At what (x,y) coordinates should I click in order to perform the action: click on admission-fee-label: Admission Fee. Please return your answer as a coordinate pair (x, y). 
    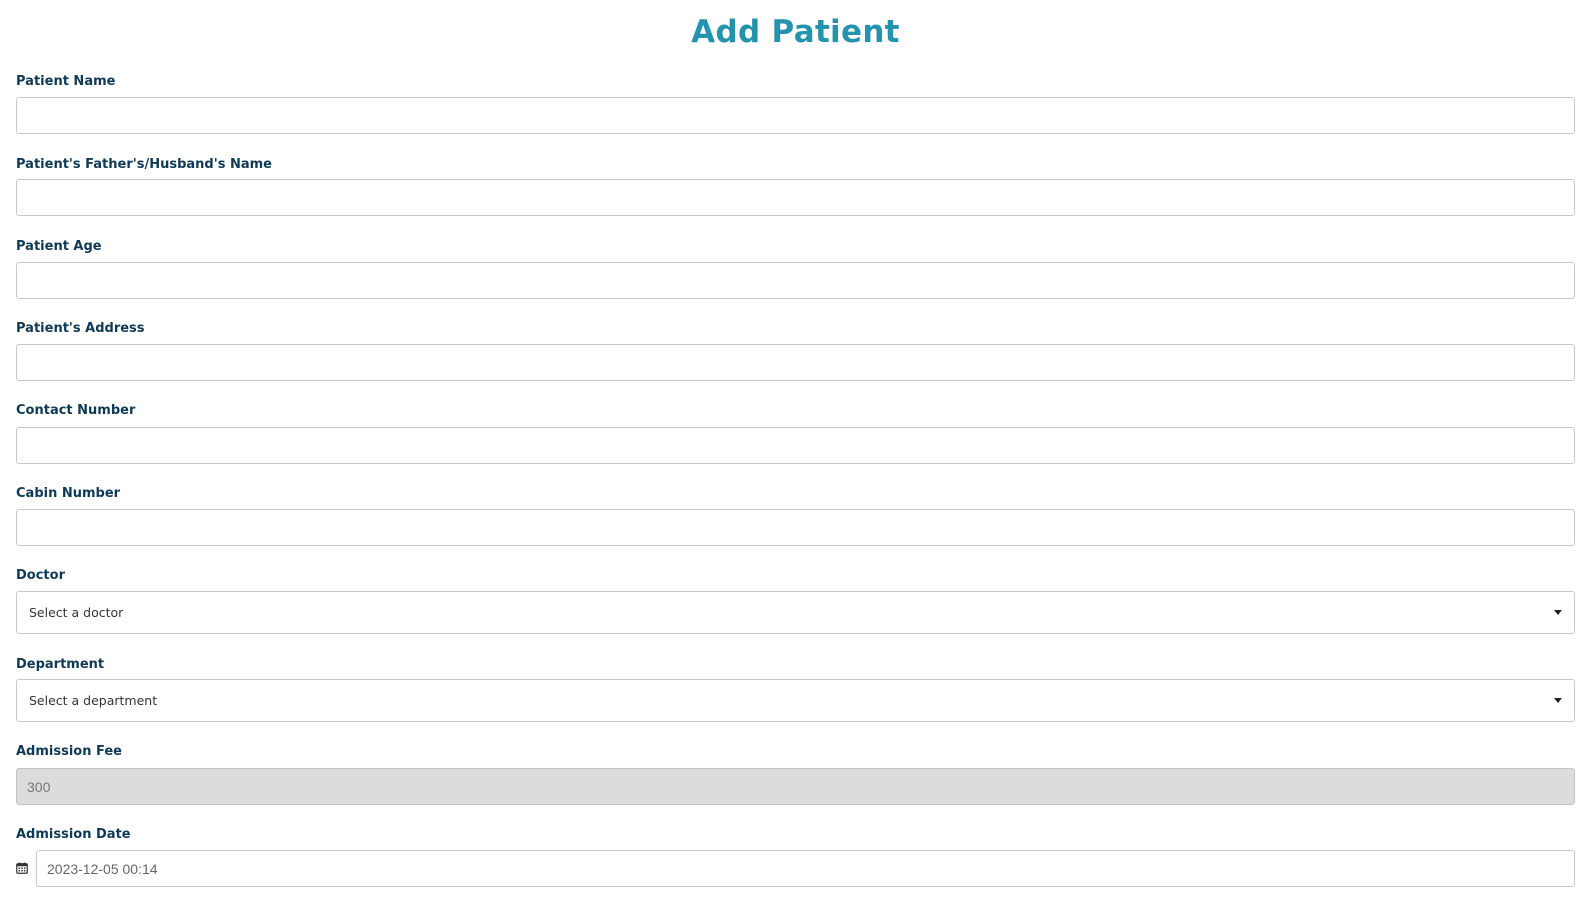
    Looking at the image, I should click on (69, 751).